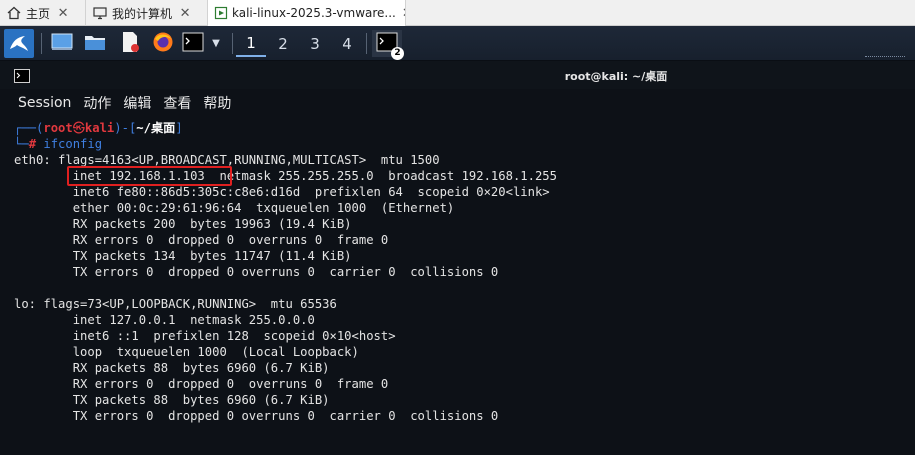 The image size is (915, 455). Describe the element at coordinates (172, 400) in the screenshot. I see `output-line: TX packets 88 bytes 6960 (6.7 KiB)` at that location.